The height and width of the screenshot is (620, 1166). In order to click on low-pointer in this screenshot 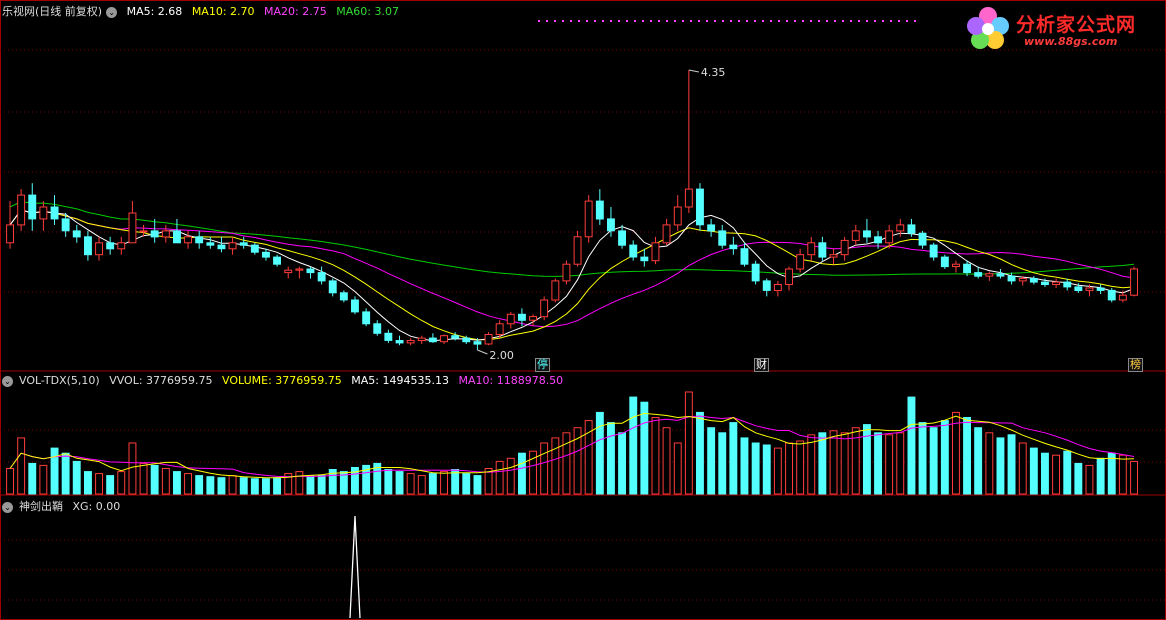, I will do `click(482, 352)`.